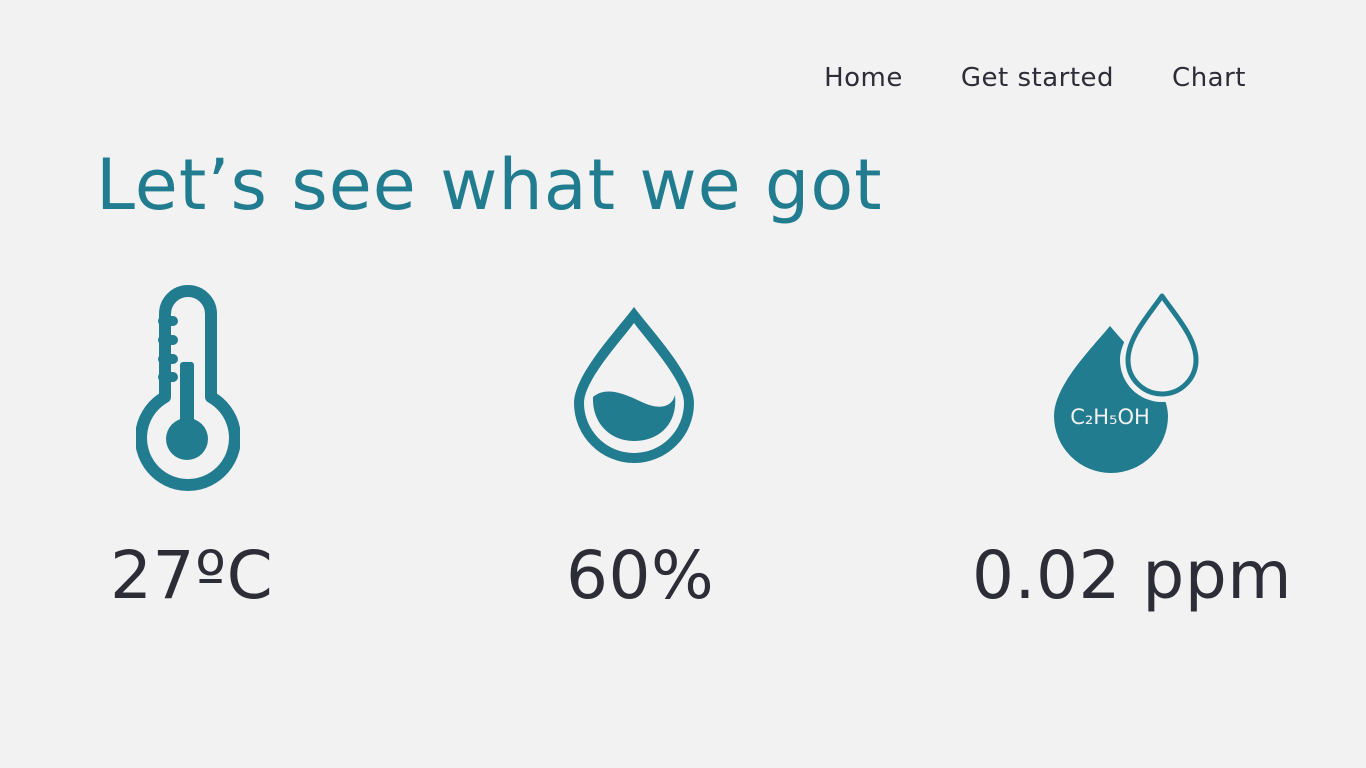  What do you see at coordinates (1037, 78) in the screenshot?
I see `nav-get-started-link: Get started` at bounding box center [1037, 78].